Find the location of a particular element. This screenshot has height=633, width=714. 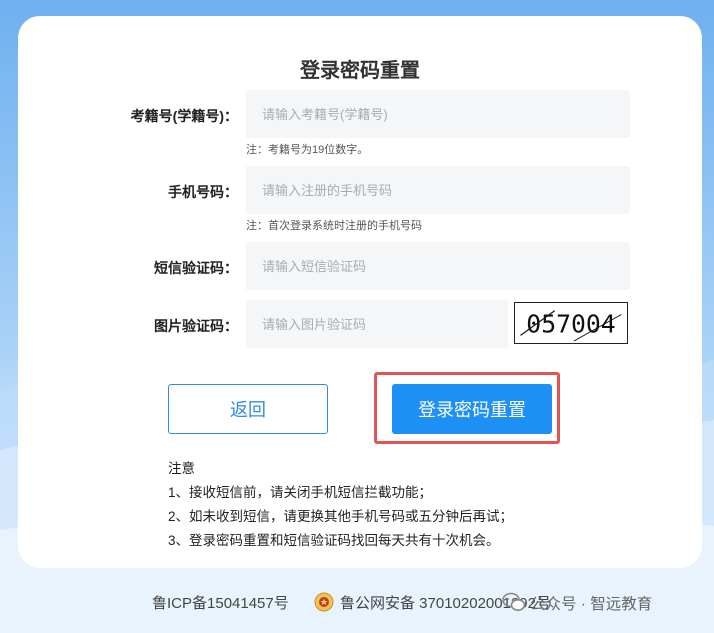

phone-hint: 注：首次登录系统时注册的手机号码 is located at coordinates (334, 226).